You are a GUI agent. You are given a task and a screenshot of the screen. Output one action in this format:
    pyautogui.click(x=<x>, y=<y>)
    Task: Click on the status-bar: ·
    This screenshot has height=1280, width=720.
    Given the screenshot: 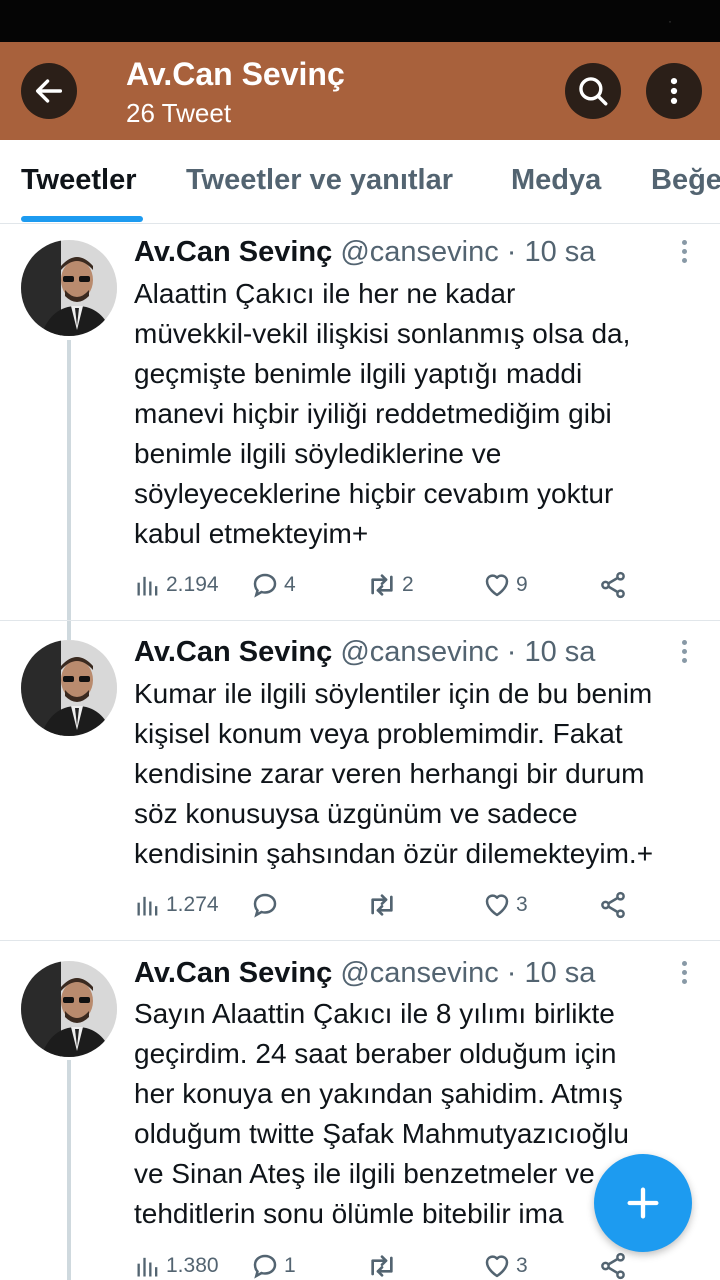 What is the action you would take?
    pyautogui.click(x=360, y=21)
    